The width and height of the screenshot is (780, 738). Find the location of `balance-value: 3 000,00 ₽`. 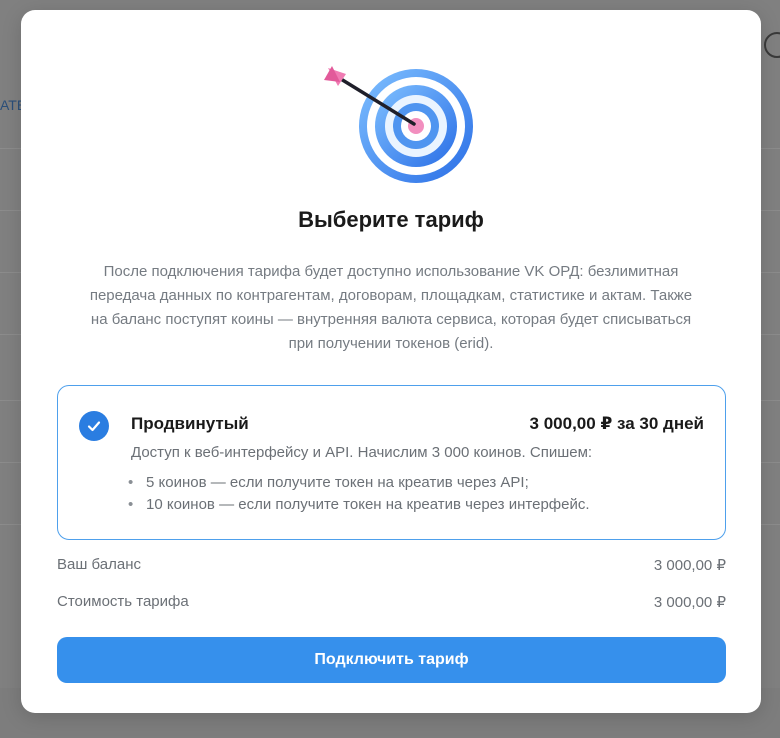

balance-value: 3 000,00 ₽ is located at coordinates (689, 565).